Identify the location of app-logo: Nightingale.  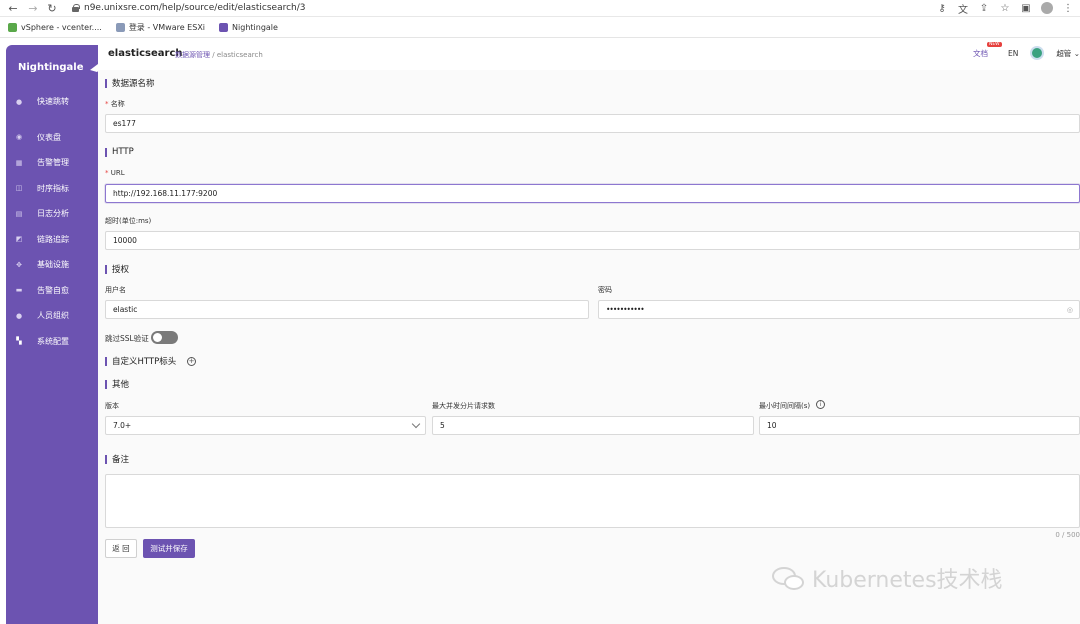
(61, 67).